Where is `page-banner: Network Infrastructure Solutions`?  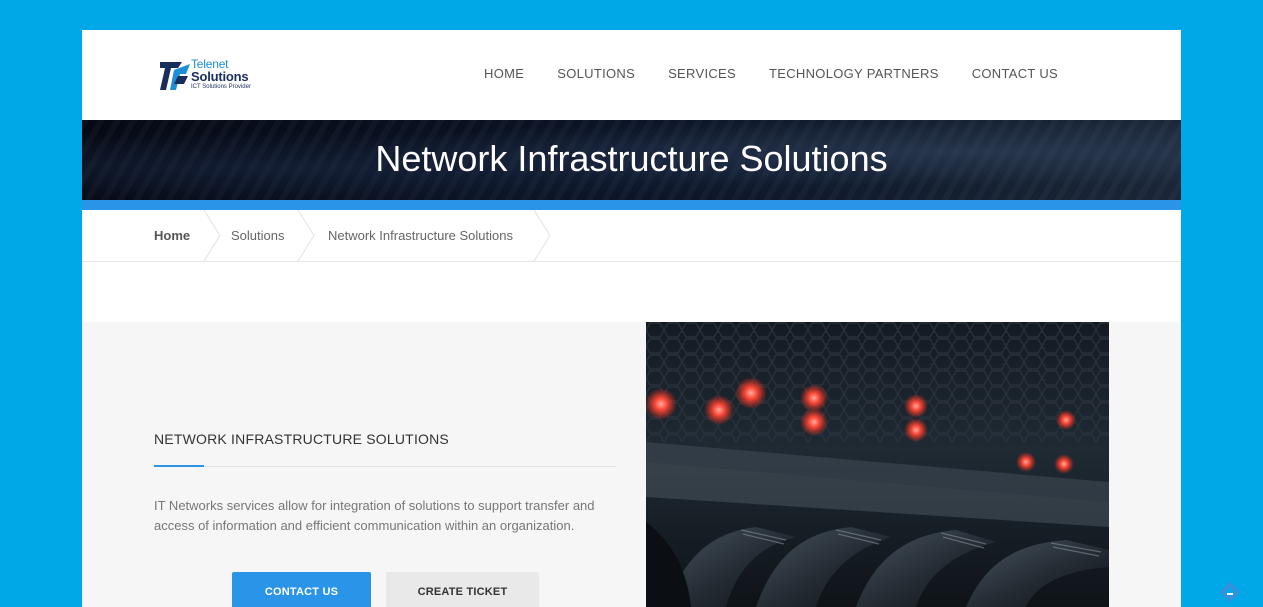
page-banner: Network Infrastructure Solutions is located at coordinates (631, 160).